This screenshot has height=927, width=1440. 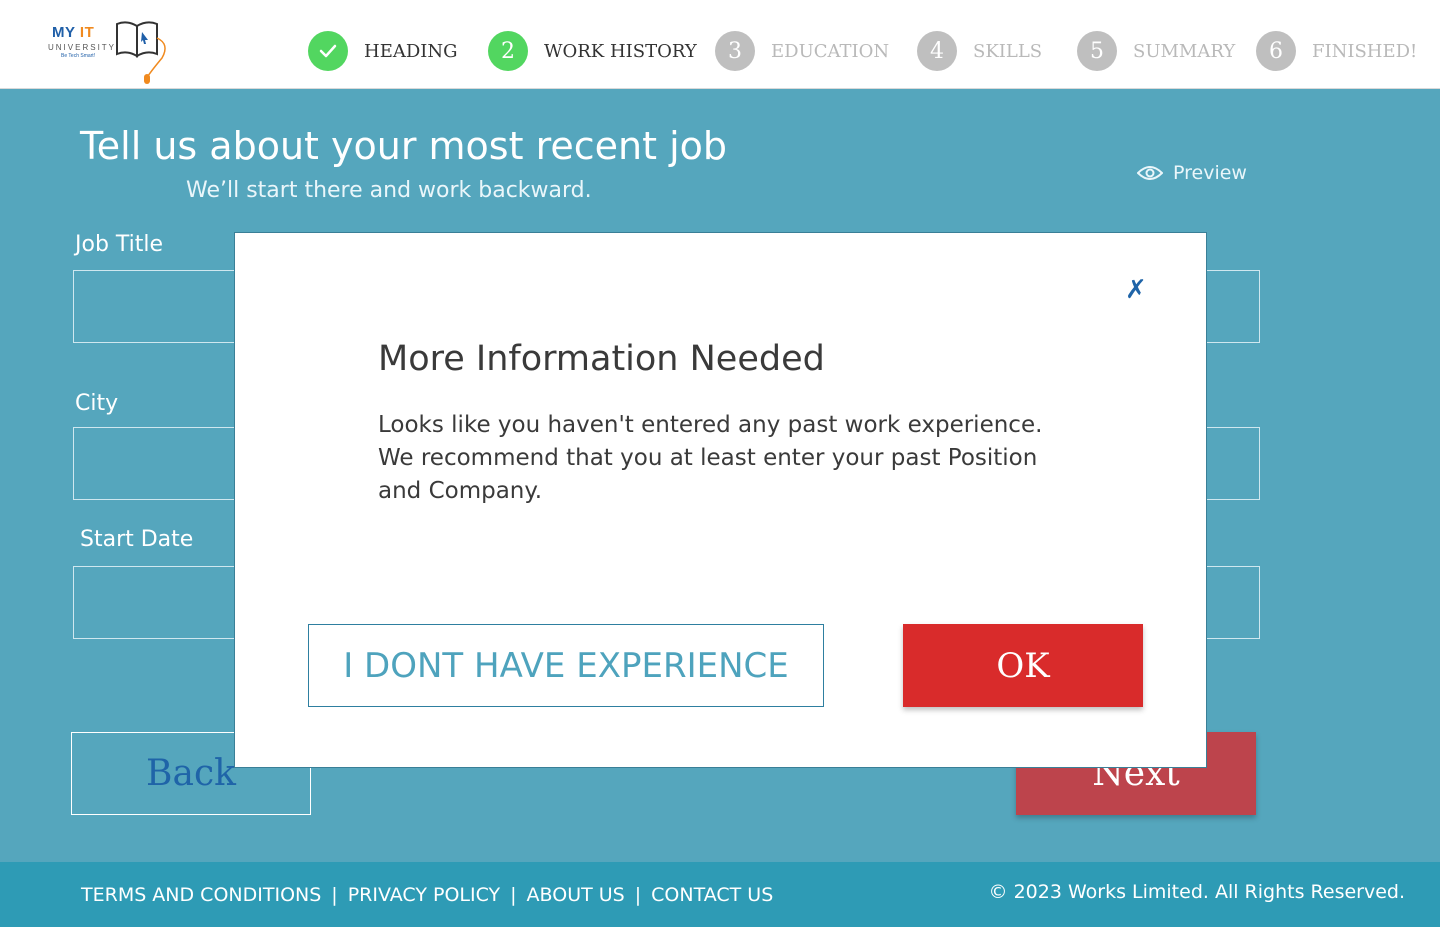 I want to click on step-summary: 5 SUMMARY, so click(x=1156, y=51).